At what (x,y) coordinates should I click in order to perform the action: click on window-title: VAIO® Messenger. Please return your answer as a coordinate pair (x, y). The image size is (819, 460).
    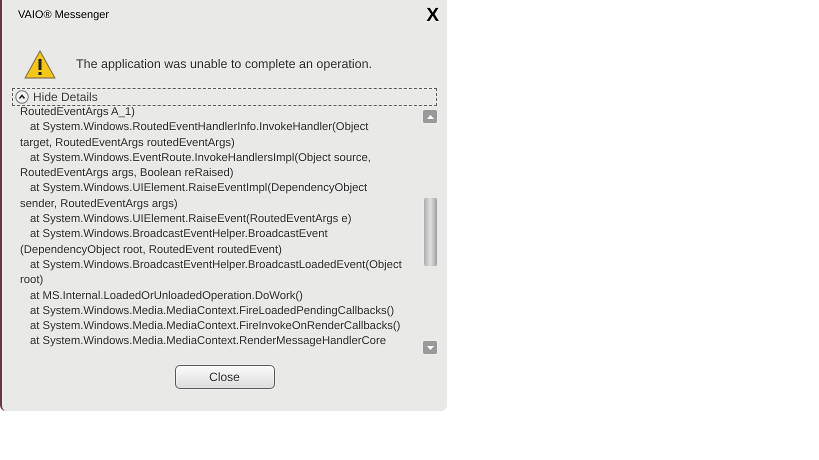
    Looking at the image, I should click on (64, 15).